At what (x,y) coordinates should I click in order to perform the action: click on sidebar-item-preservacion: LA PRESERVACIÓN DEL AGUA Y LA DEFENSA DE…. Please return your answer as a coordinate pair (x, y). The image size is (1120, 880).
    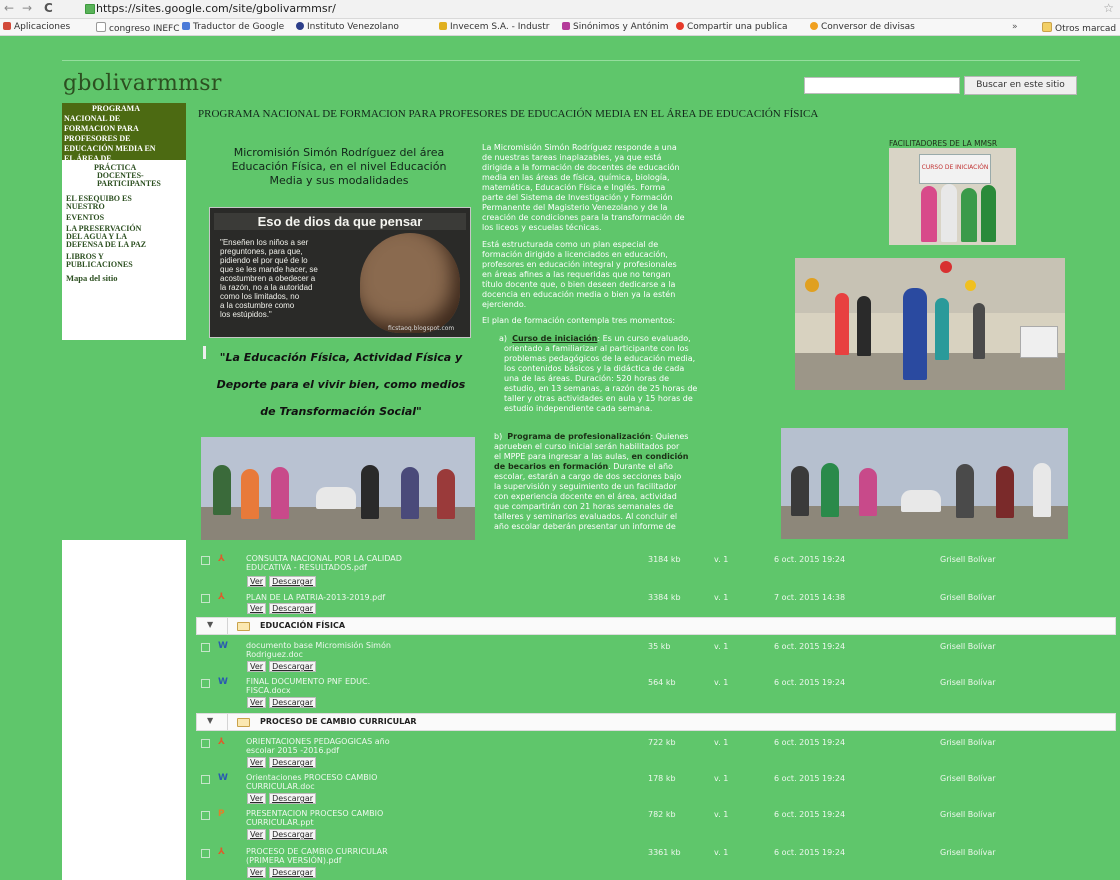
    Looking at the image, I should click on (106, 237).